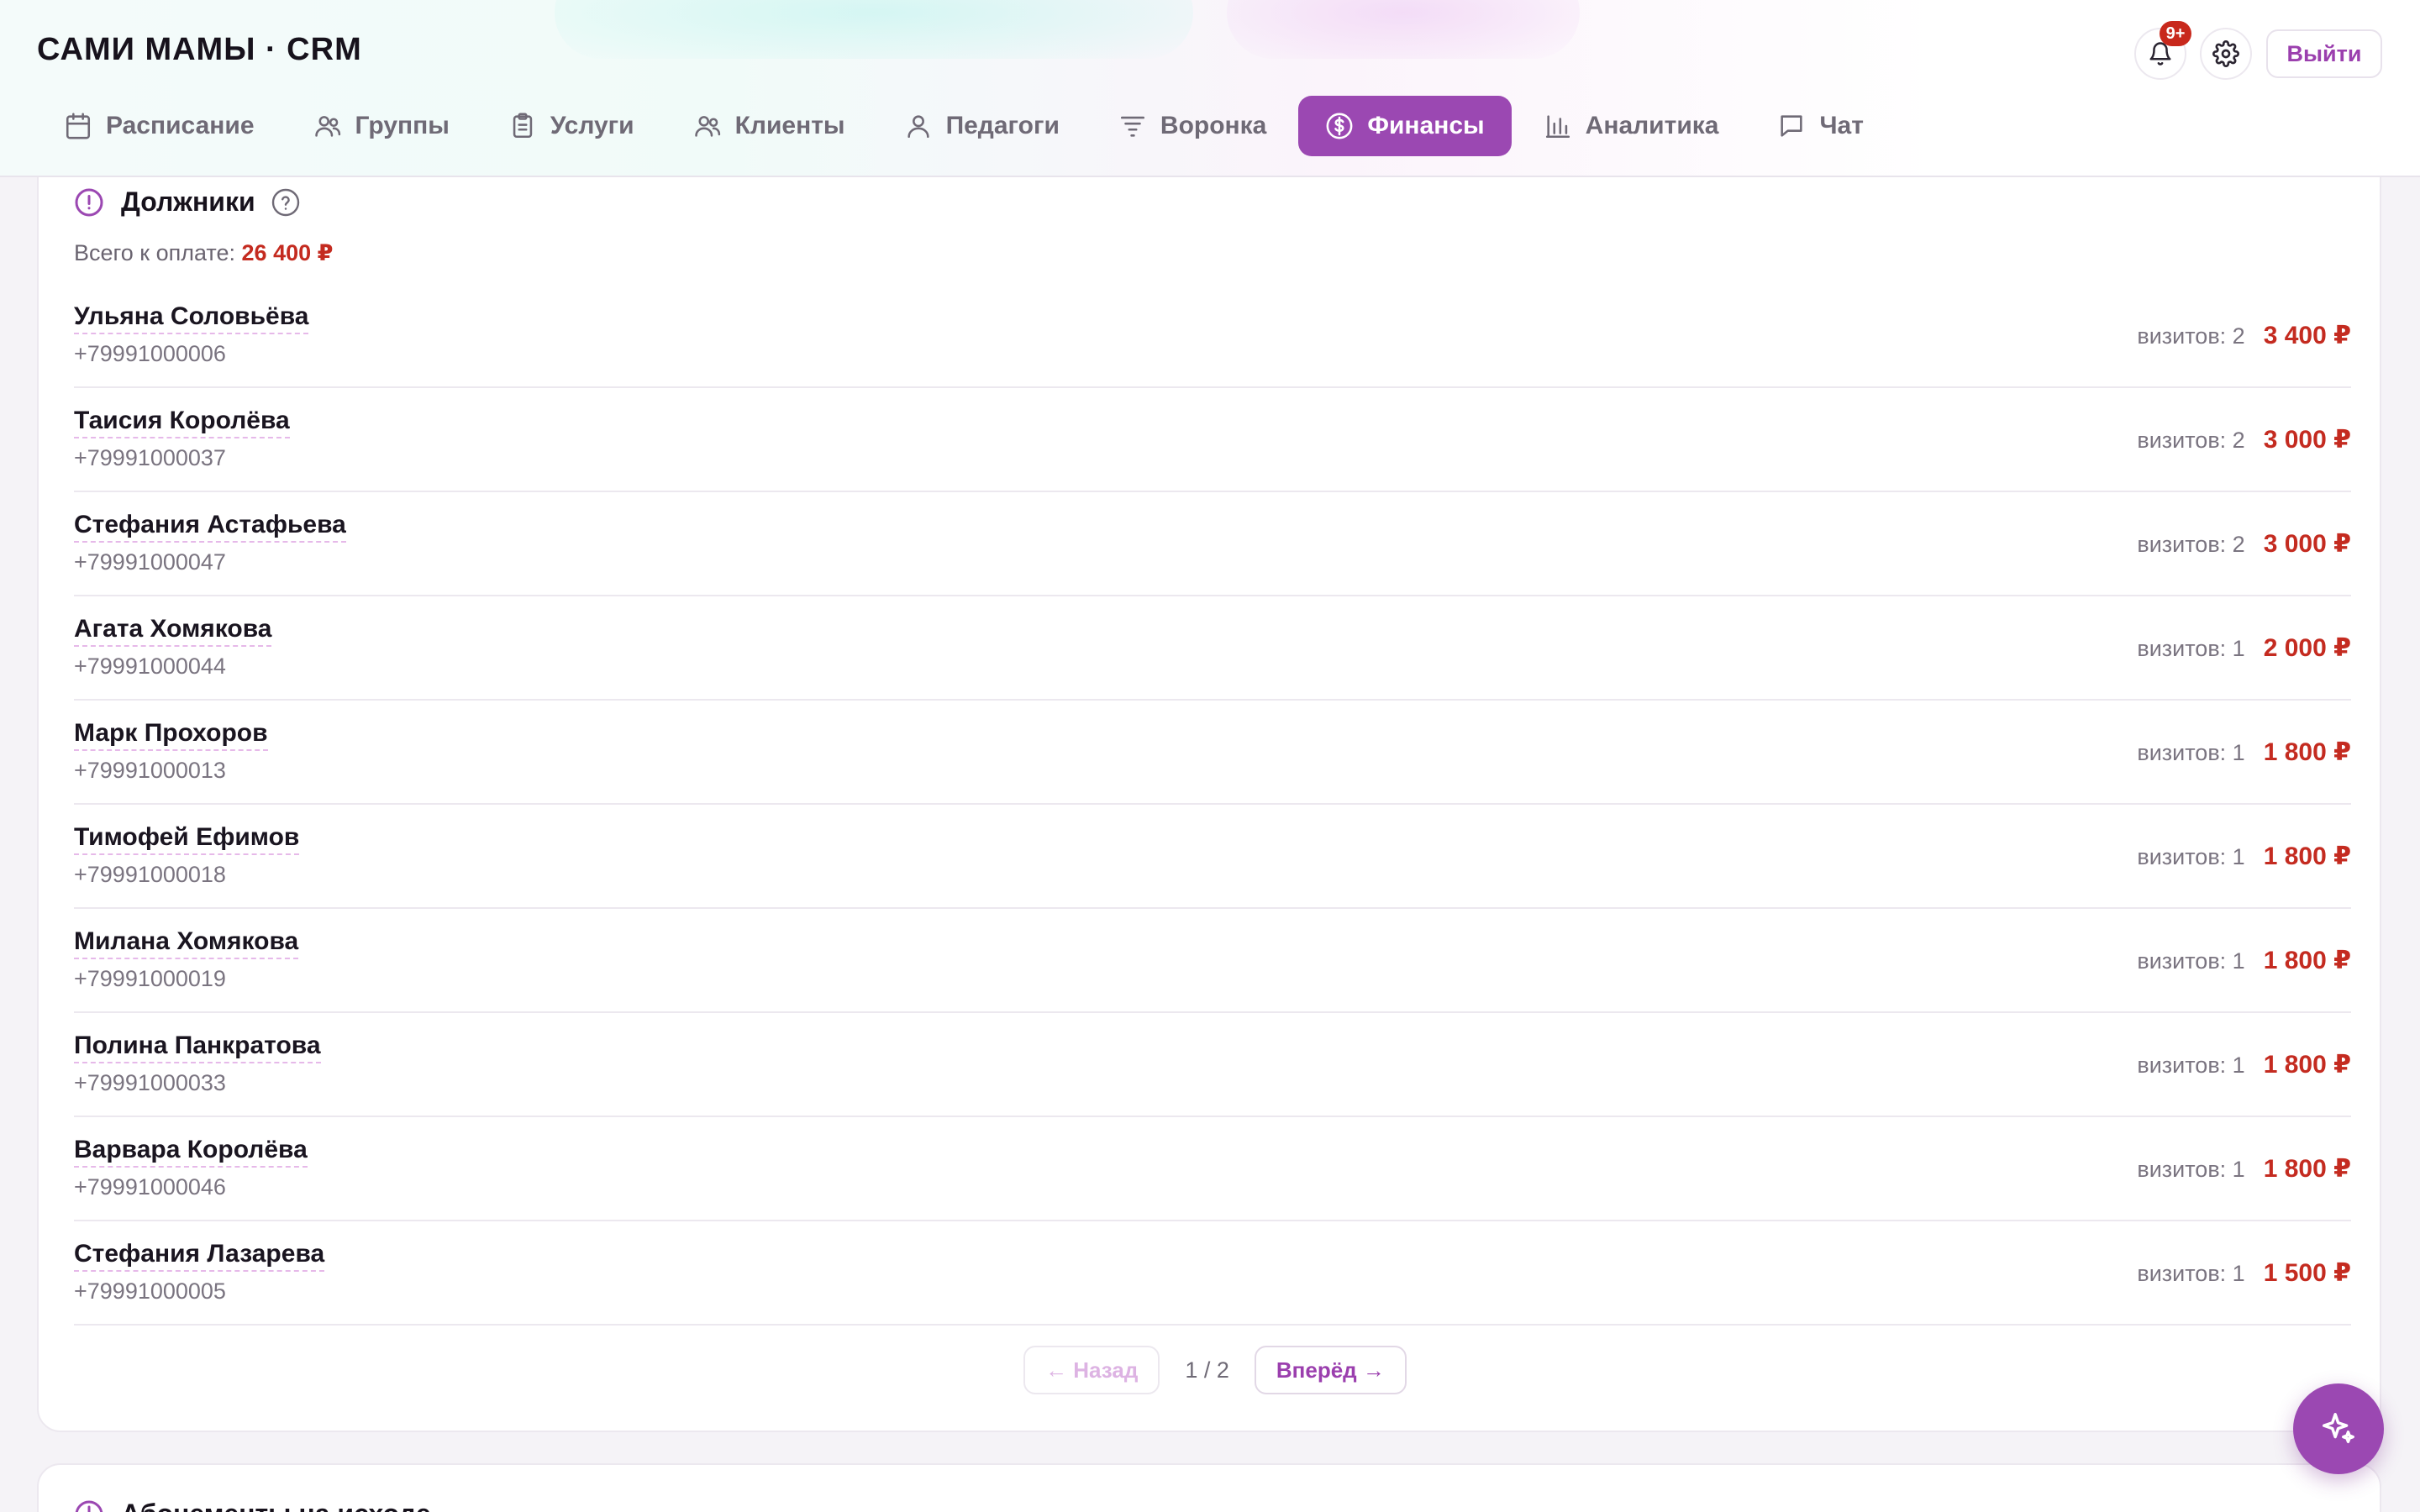 Image resolution: width=2420 pixels, height=1512 pixels. What do you see at coordinates (78, 126) in the screenshot?
I see `calendar-icon` at bounding box center [78, 126].